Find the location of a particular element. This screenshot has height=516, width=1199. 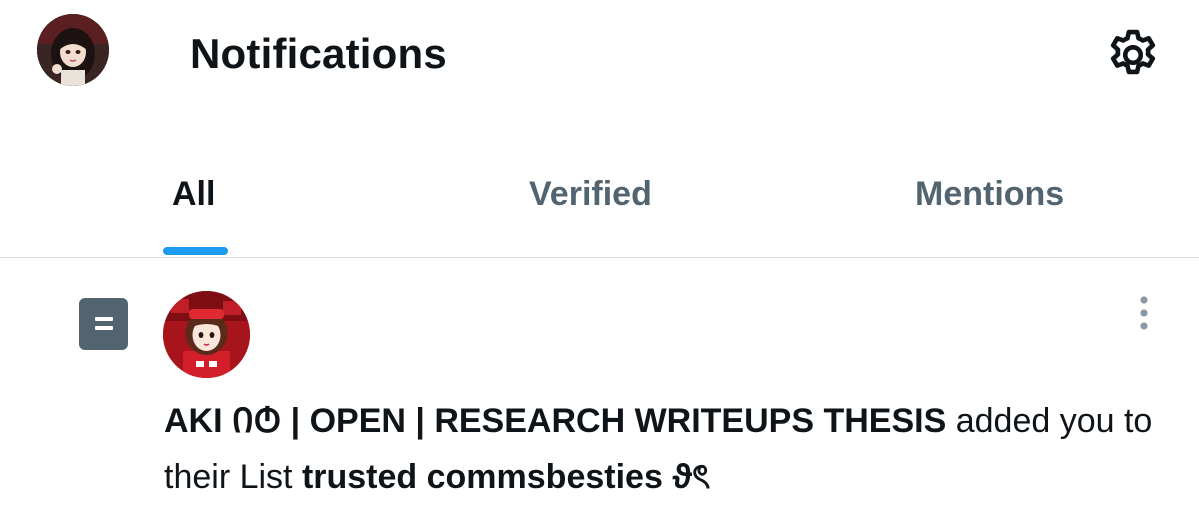

profile-avatar-image is located at coordinates (73, 50).